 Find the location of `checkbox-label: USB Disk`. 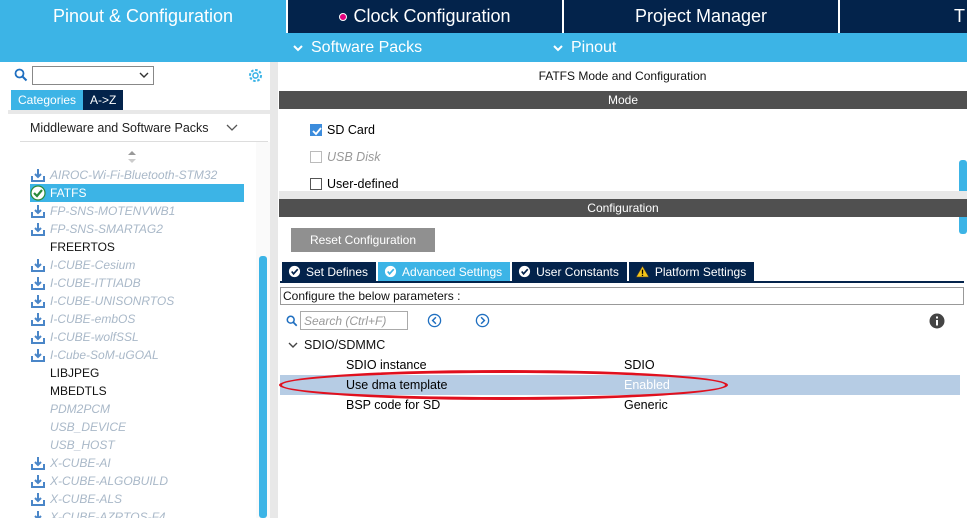

checkbox-label: USB Disk is located at coordinates (354, 157).